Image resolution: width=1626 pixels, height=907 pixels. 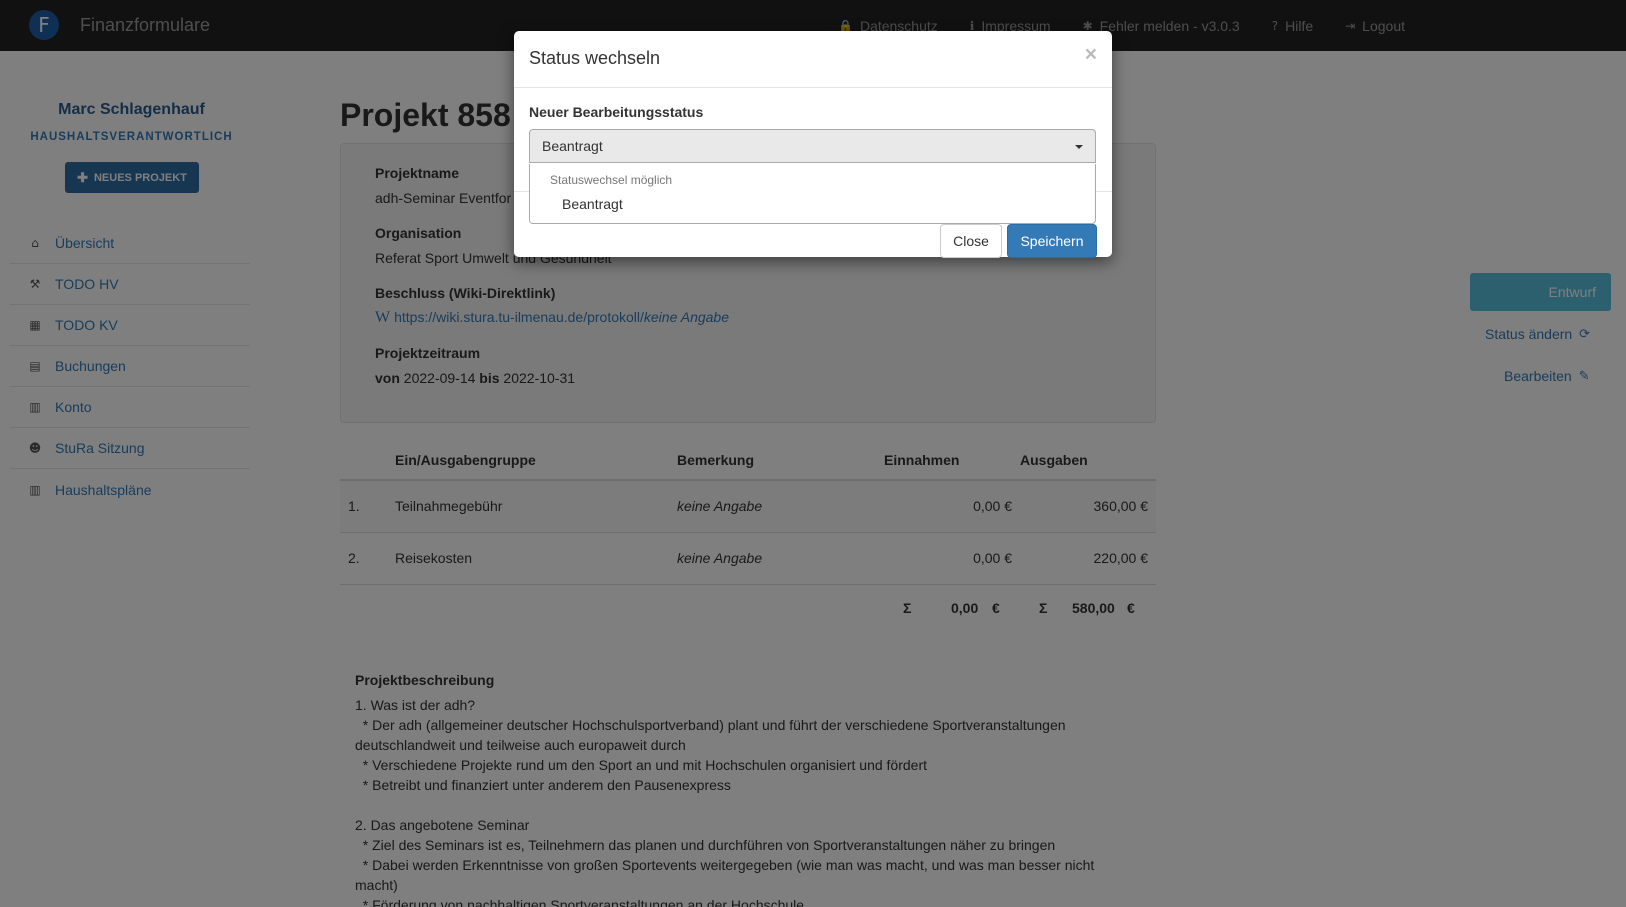 What do you see at coordinates (812, 146) in the screenshot?
I see `status-select: Beantragt` at bounding box center [812, 146].